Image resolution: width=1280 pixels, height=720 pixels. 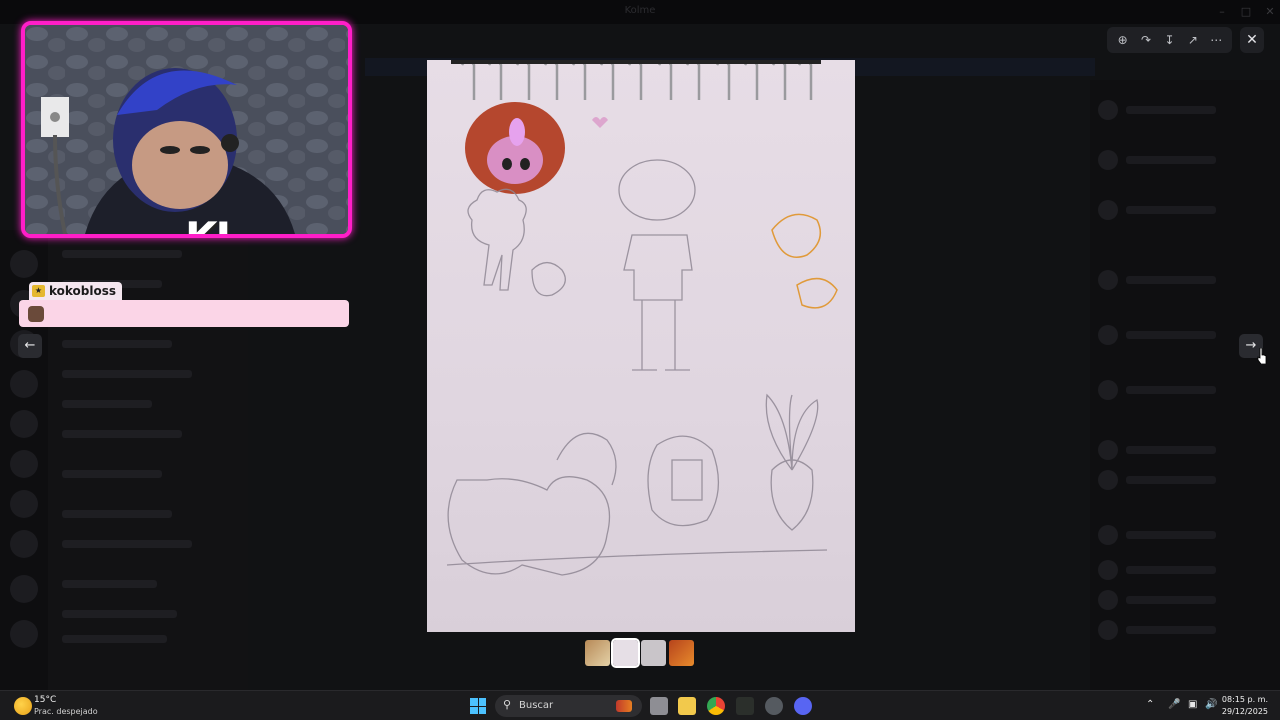 What do you see at coordinates (1193, 40) in the screenshot?
I see `open-external-icon: ↗` at bounding box center [1193, 40].